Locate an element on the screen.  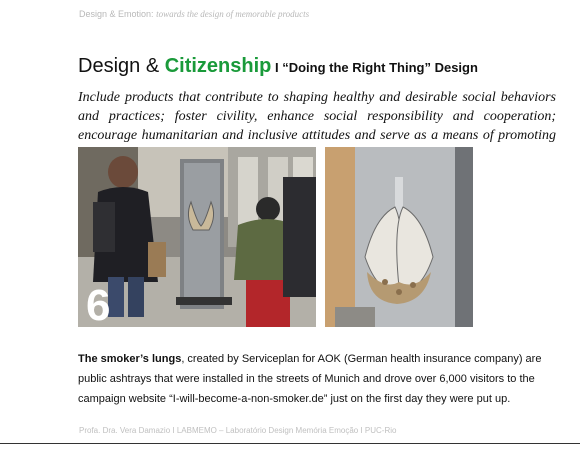
title-part2: I “Doing the Right Thing” Design is located at coordinates (374, 67).